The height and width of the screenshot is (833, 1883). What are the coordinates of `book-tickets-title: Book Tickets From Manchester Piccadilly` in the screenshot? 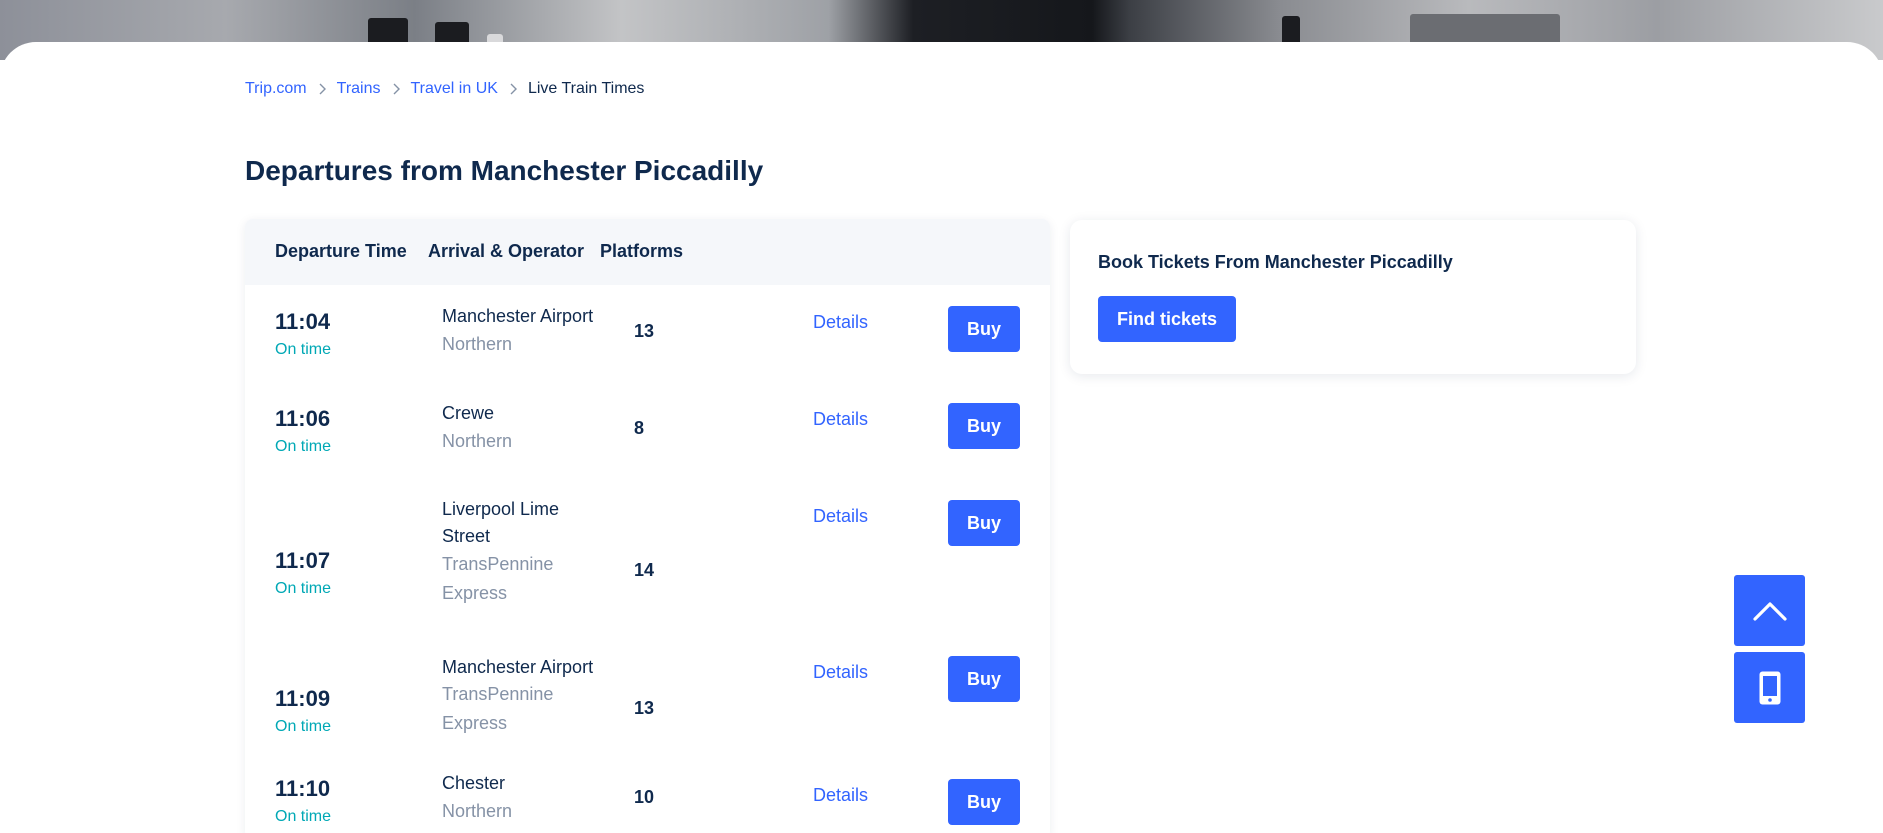 It's located at (1275, 262).